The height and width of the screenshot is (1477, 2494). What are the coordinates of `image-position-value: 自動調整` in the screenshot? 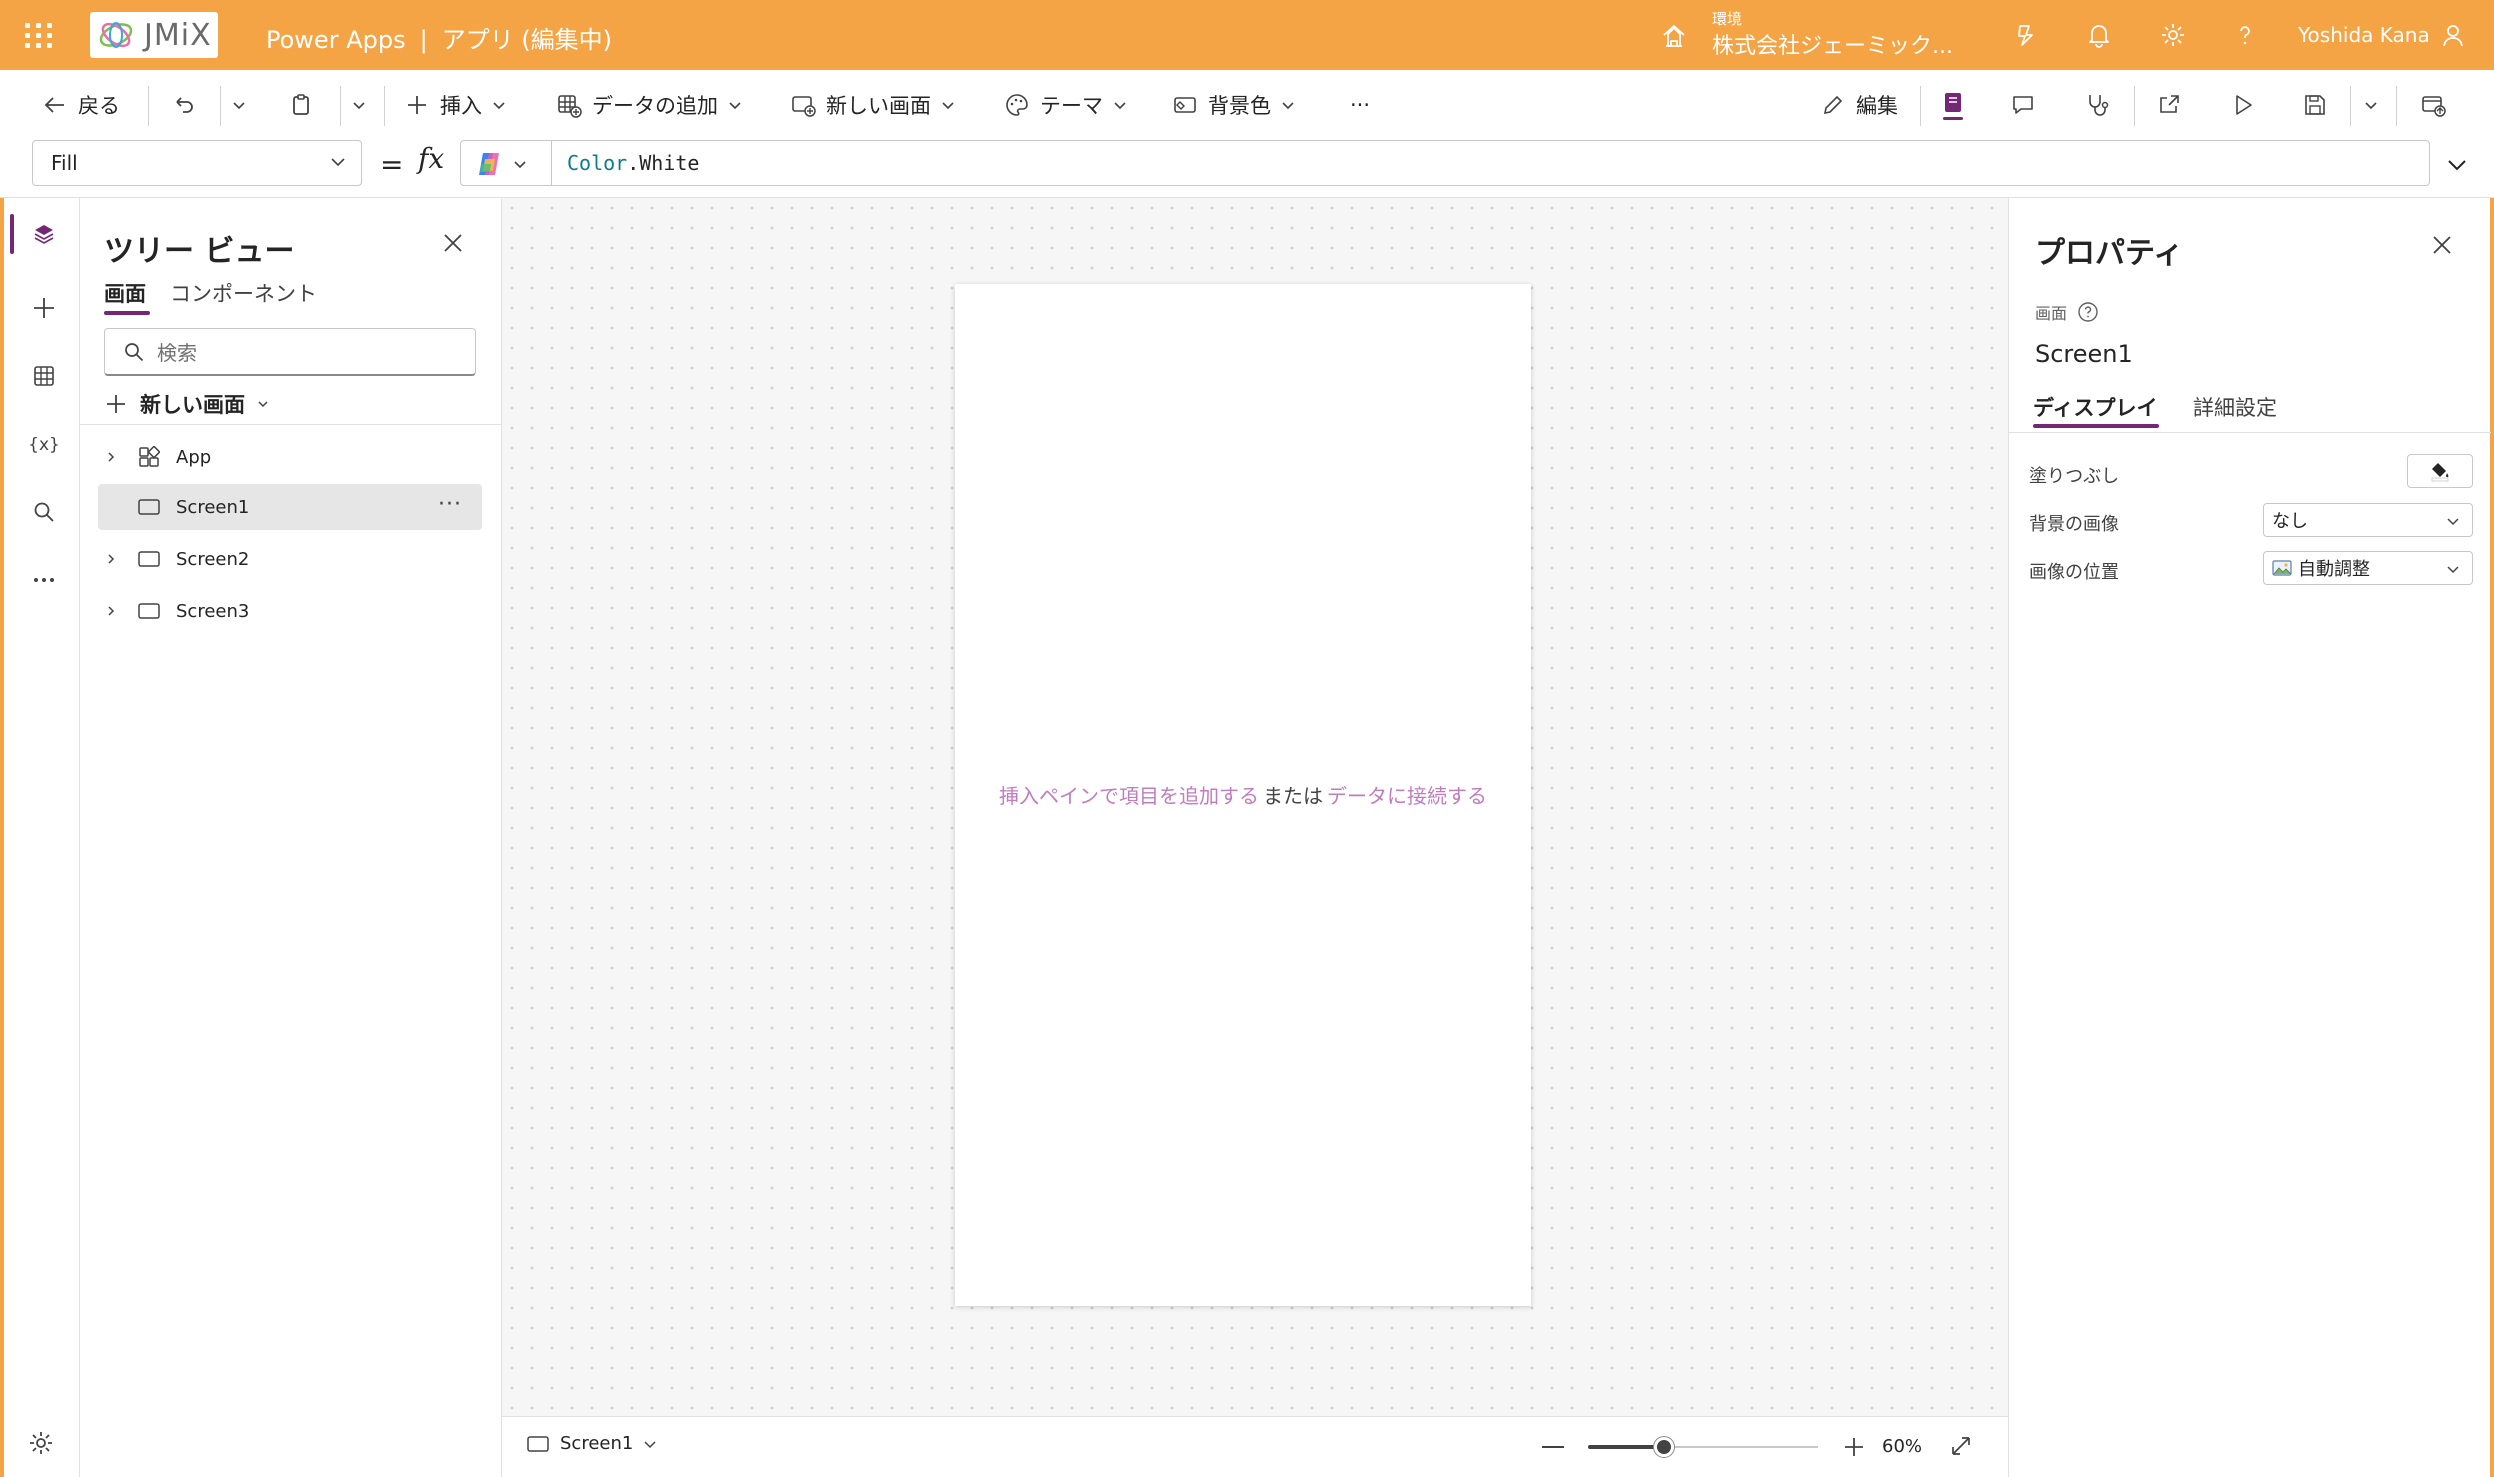 It's located at (2334, 569).